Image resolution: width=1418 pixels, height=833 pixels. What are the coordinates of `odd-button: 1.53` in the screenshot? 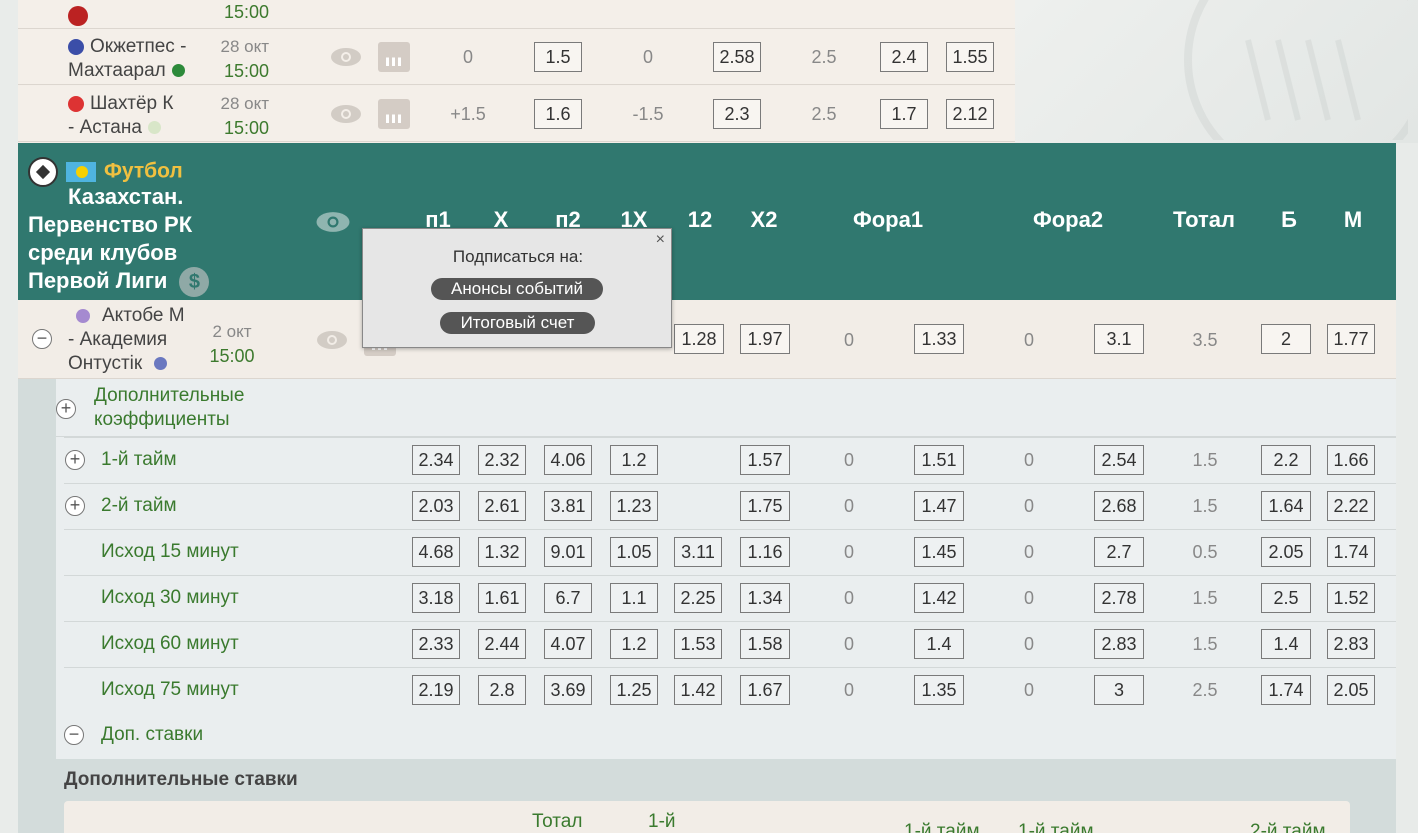 It's located at (698, 644).